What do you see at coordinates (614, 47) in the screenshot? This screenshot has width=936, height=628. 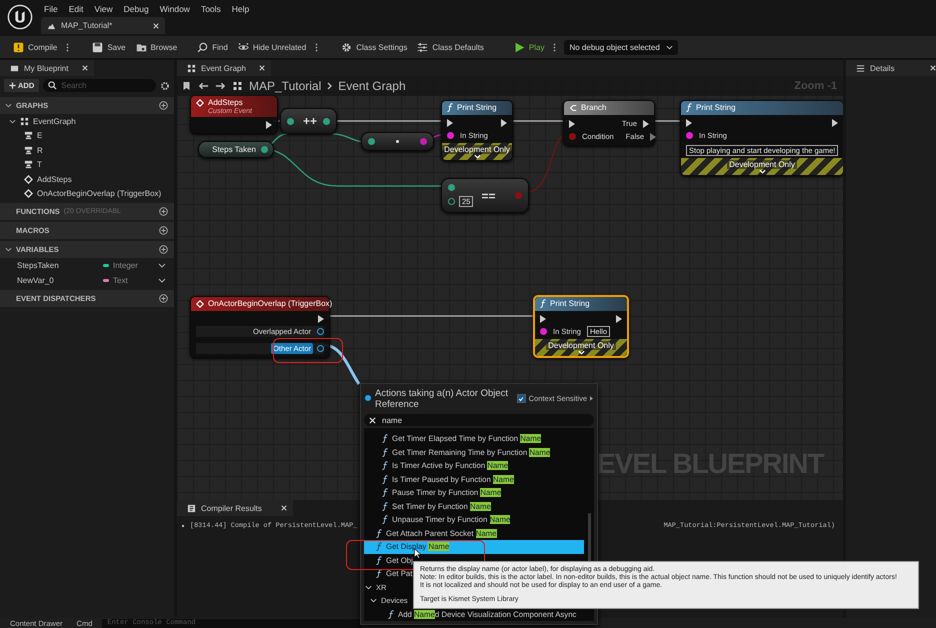 I see `dropdown-value: No debug object selected` at bounding box center [614, 47].